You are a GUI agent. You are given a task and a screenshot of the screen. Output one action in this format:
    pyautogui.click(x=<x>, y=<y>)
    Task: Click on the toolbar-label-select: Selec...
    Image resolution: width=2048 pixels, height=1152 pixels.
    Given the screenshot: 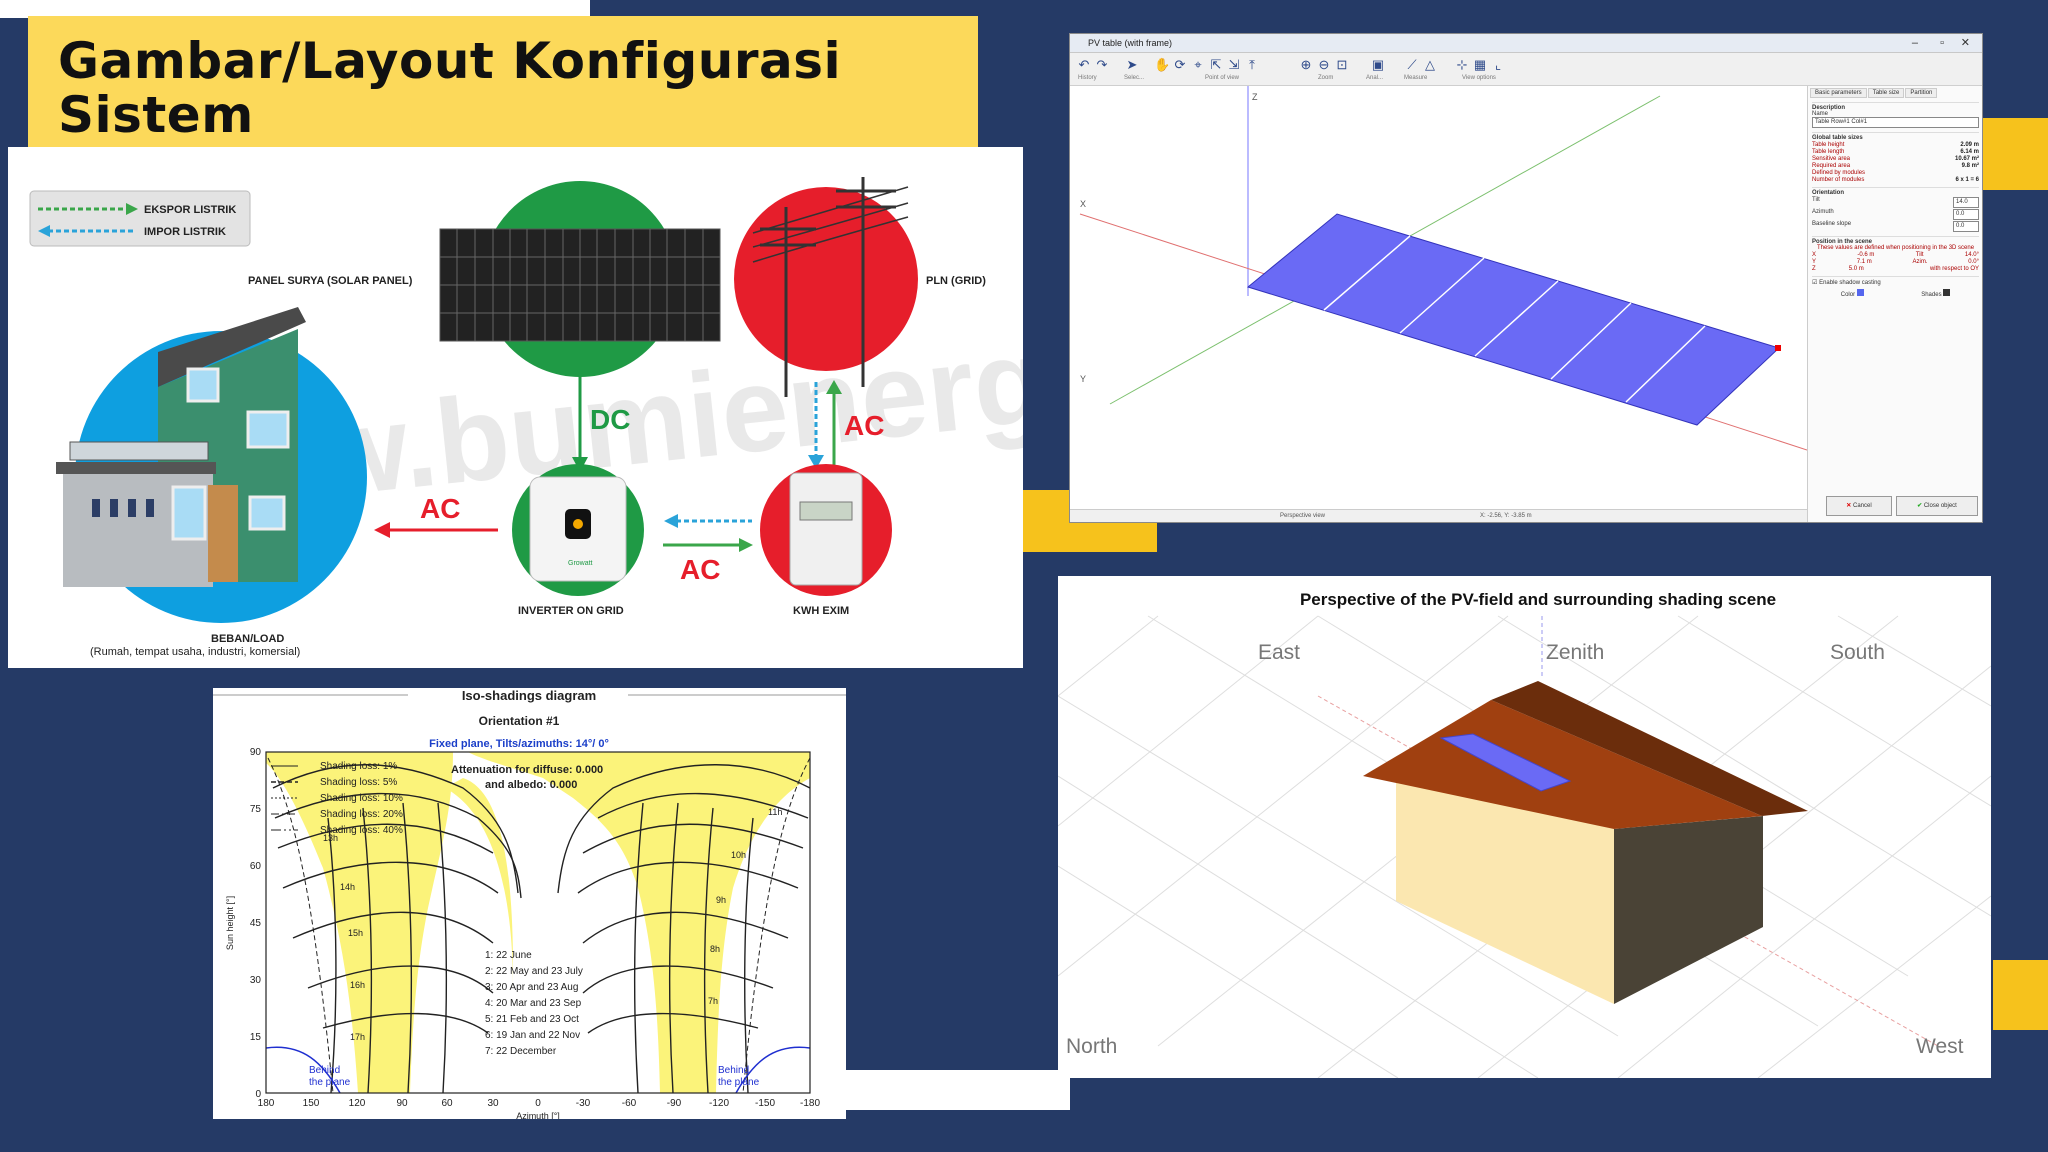 What is the action you would take?
    pyautogui.click(x=1134, y=78)
    